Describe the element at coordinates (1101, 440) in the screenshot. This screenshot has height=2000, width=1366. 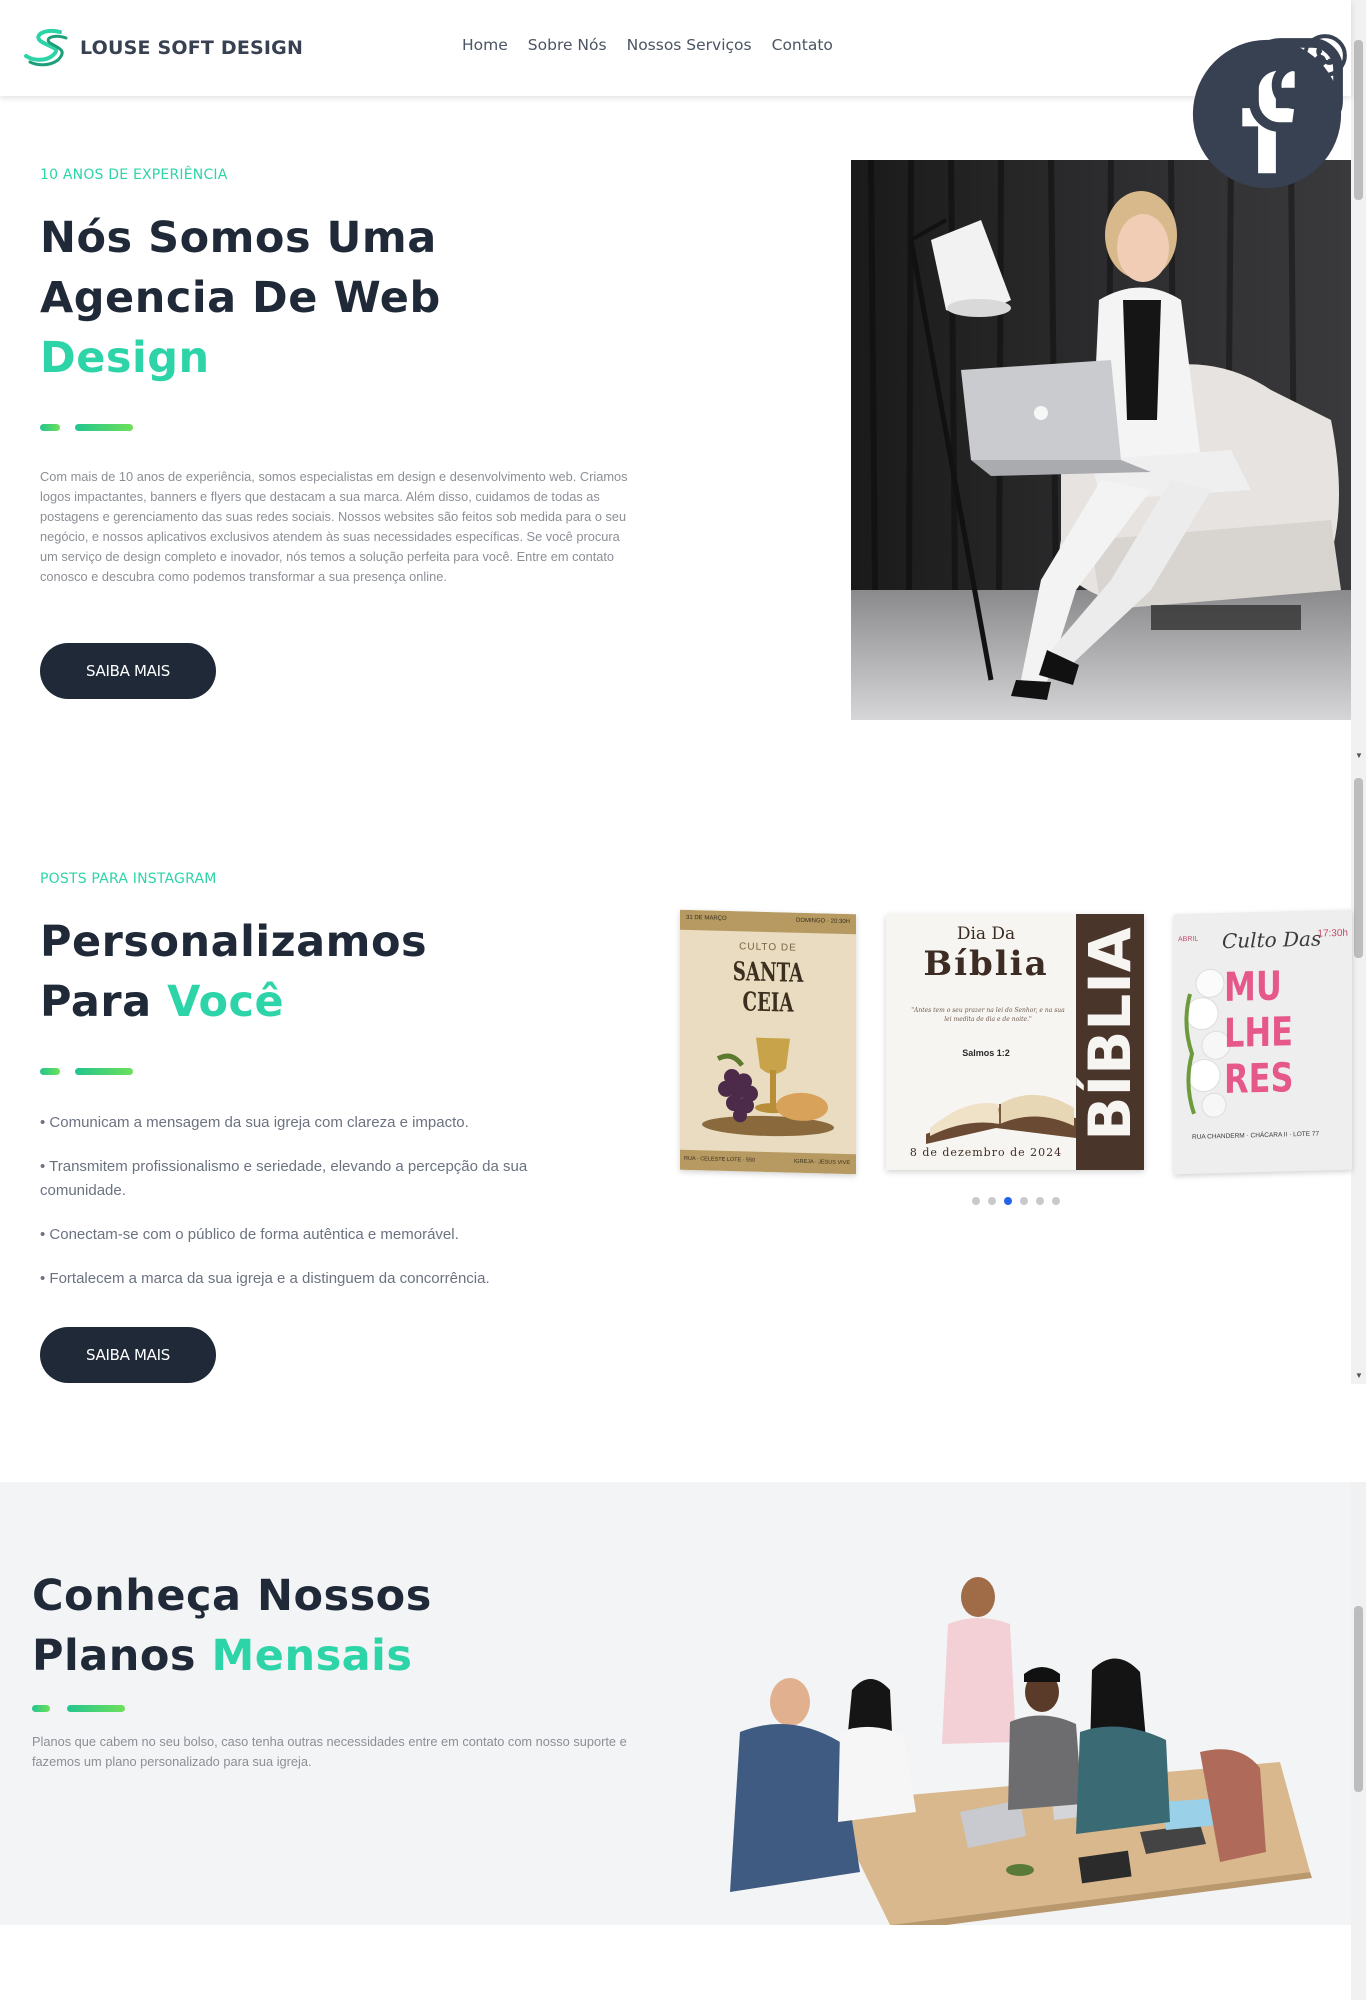
I see `hero-image` at that location.